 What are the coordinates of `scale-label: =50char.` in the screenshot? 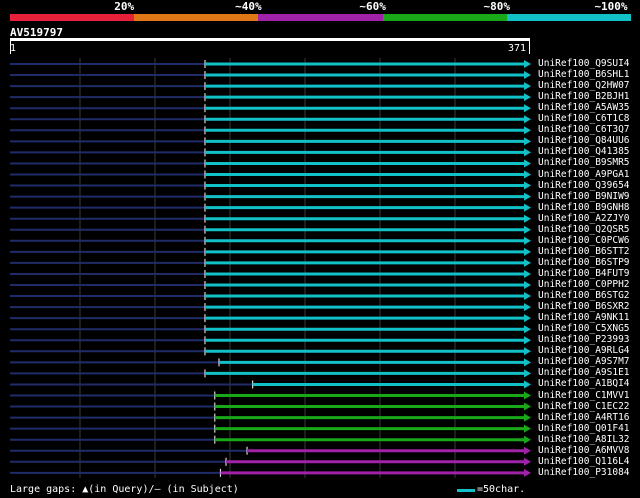 It's located at (501, 489).